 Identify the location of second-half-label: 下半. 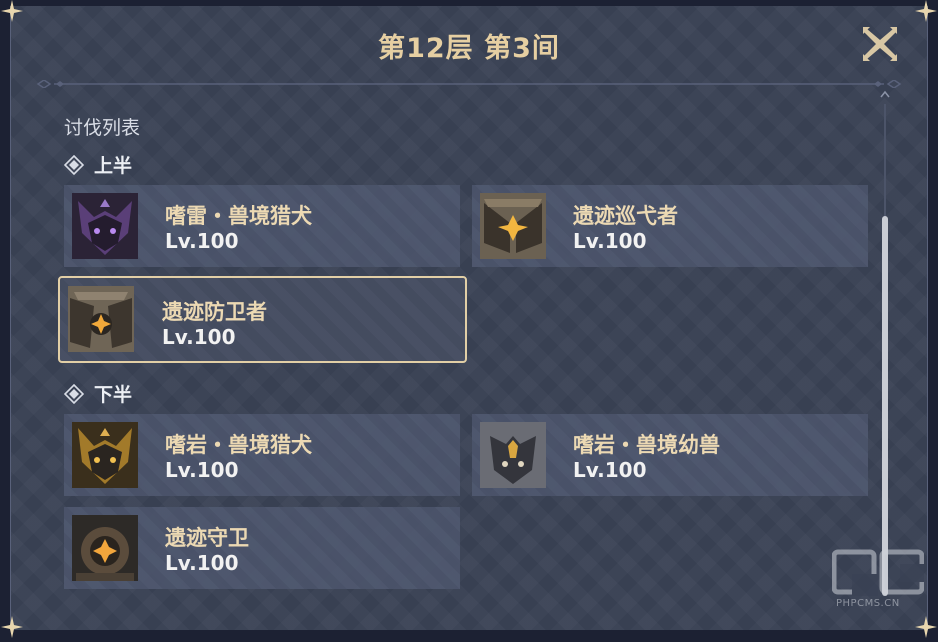
(113, 395).